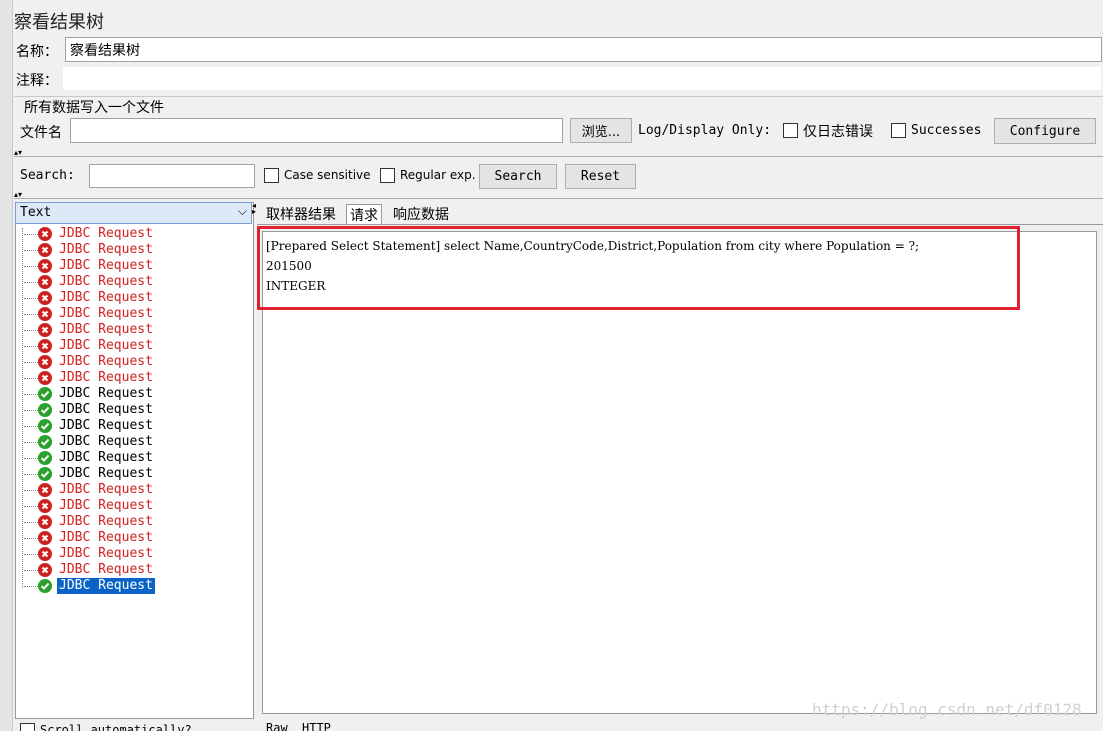  I want to click on filename-input, so click(316, 130).